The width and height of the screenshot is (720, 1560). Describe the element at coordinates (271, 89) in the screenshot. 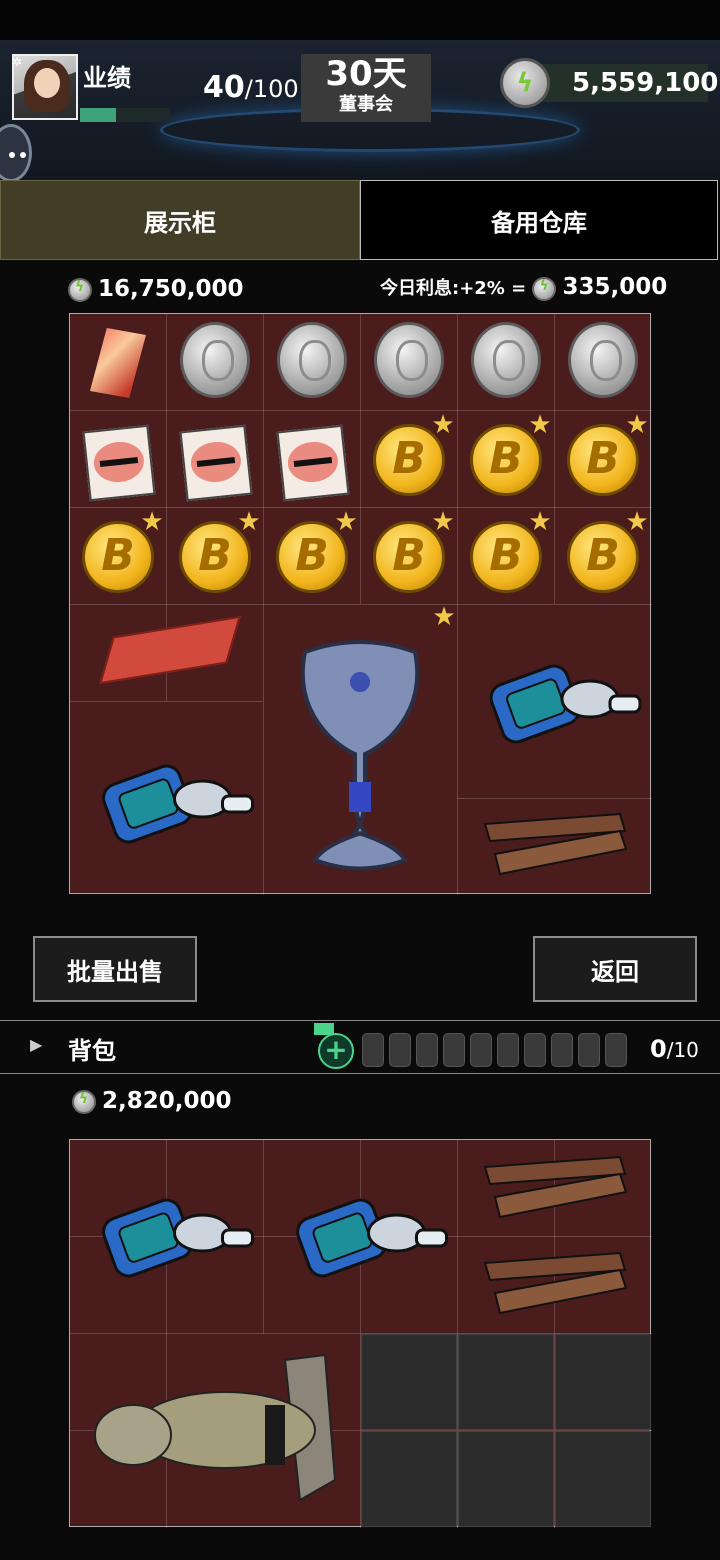

I see `performance-max: /100` at that location.